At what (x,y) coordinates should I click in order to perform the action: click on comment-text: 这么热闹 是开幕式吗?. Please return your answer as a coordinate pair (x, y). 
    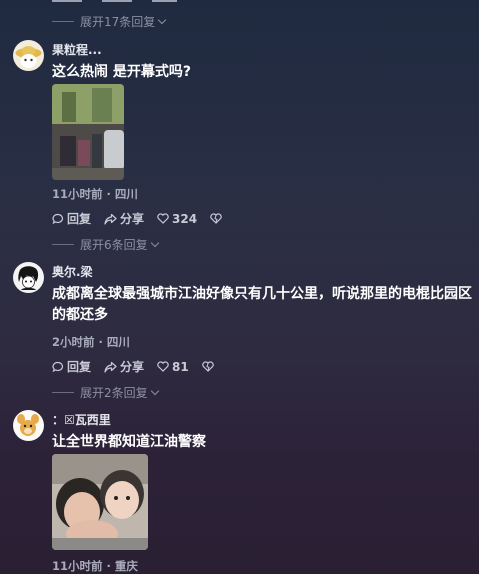
    Looking at the image, I should click on (121, 72).